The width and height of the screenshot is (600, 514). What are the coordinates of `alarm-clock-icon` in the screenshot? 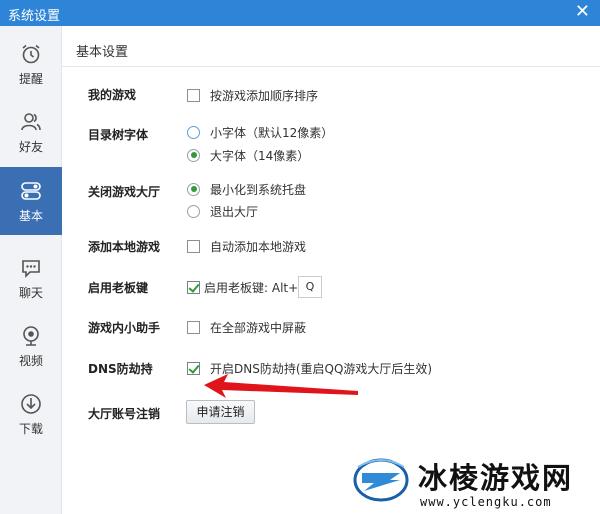 It's located at (31, 54).